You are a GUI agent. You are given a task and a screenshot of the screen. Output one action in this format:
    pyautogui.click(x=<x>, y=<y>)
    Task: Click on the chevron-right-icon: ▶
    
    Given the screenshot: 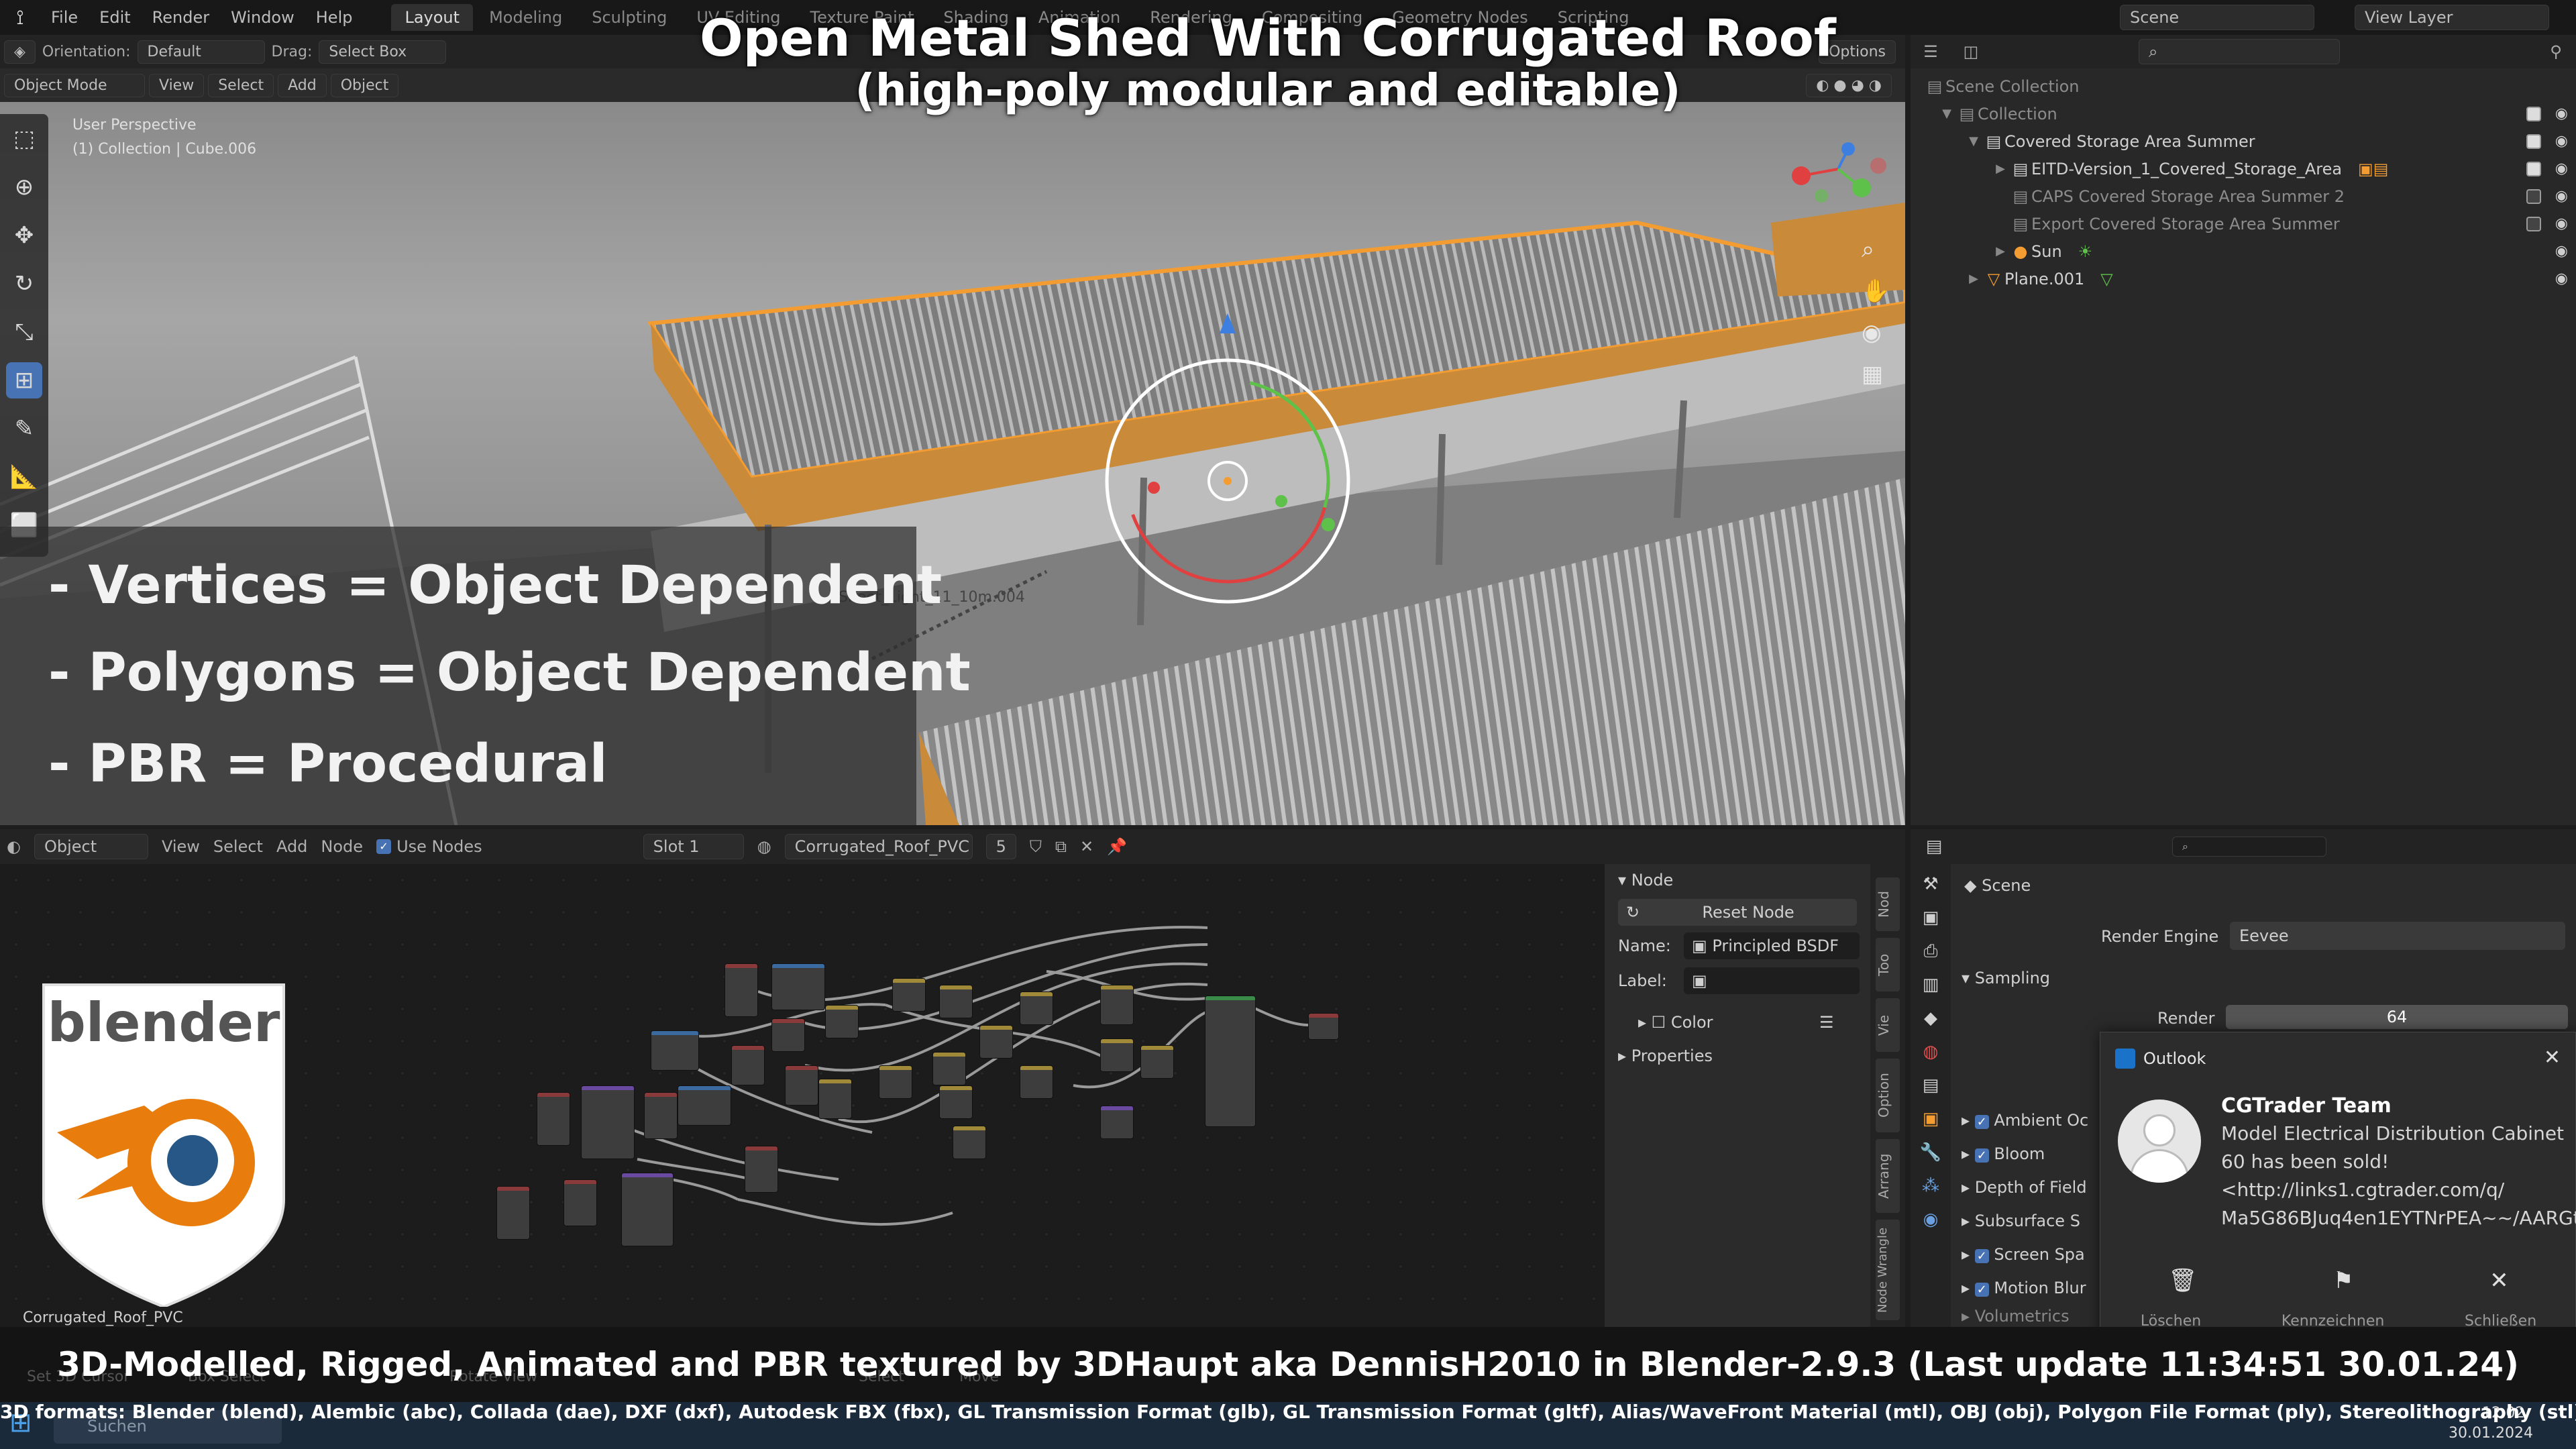 What is the action you would take?
    pyautogui.click(x=2000, y=251)
    